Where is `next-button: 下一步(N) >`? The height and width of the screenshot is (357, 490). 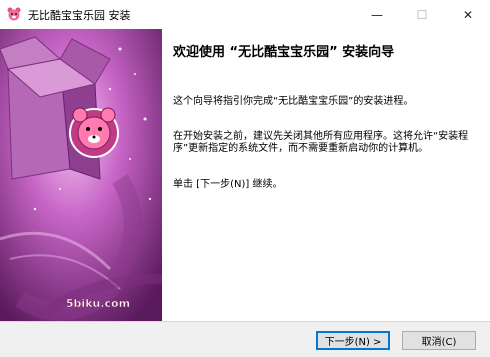
next-button: 下一步(N) > is located at coordinates (353, 340).